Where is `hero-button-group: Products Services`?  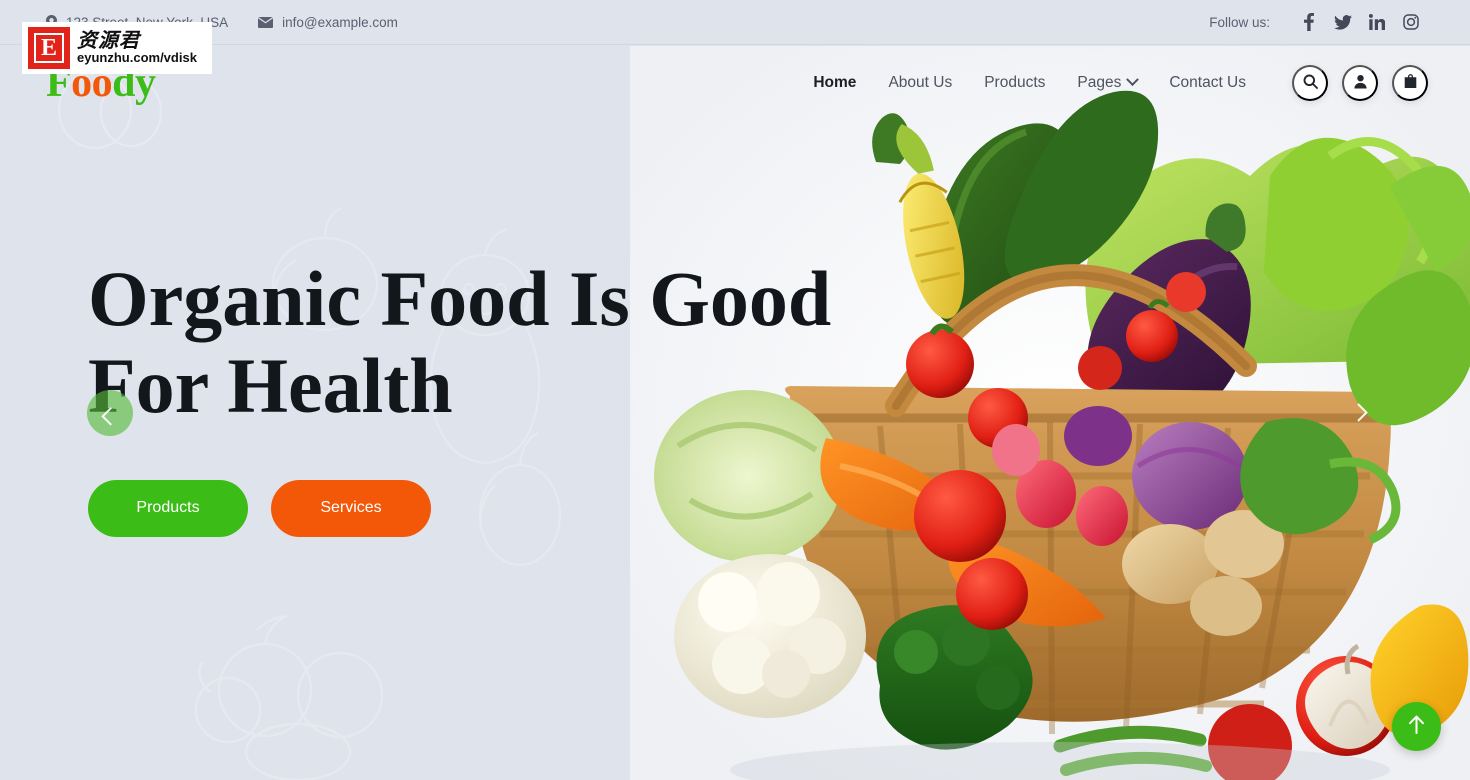
hero-button-group: Products Services is located at coordinates (478, 508).